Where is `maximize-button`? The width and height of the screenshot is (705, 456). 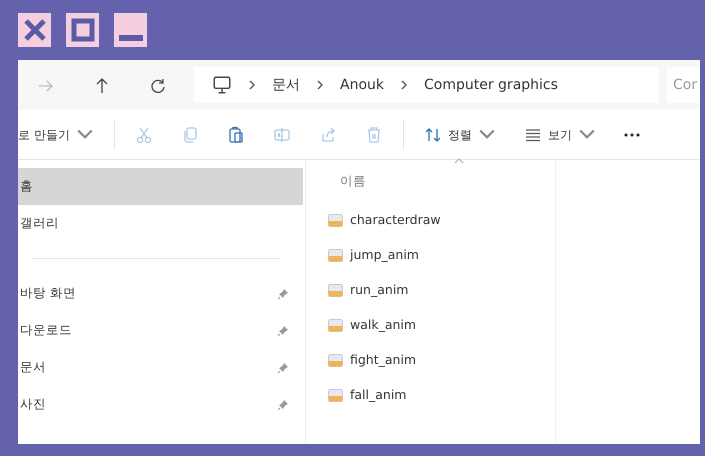
maximize-button is located at coordinates (82, 30).